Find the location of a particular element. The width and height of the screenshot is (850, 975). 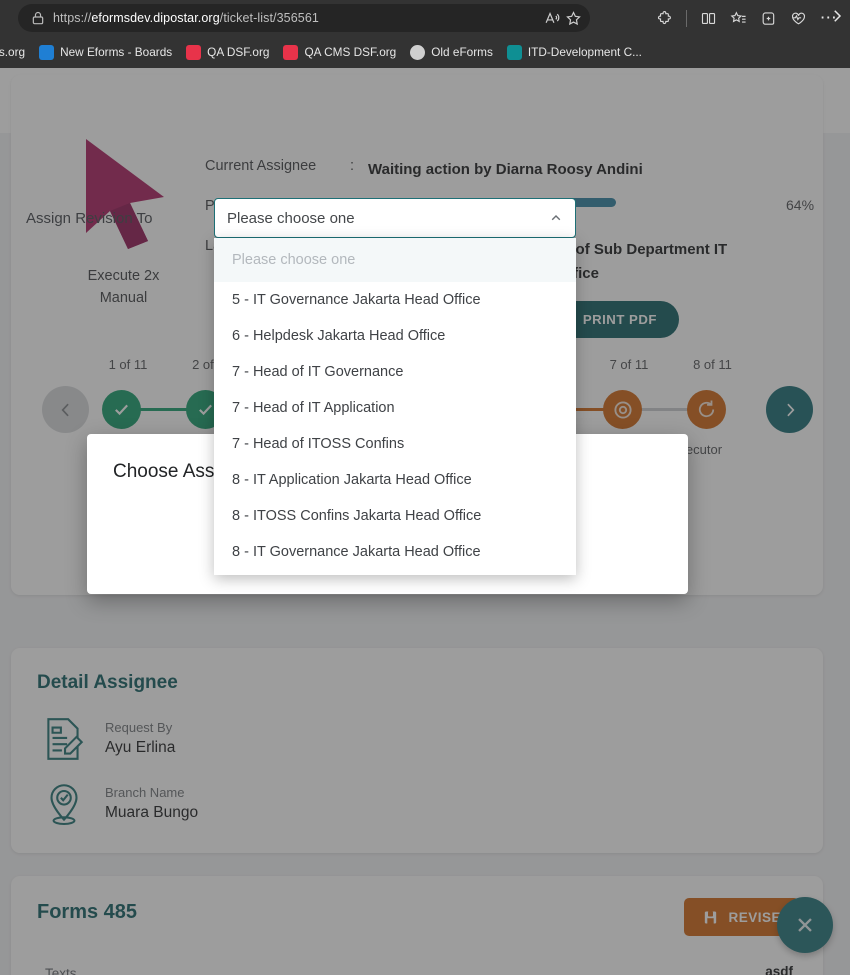

bookmark-label: QA CMS DSF.org is located at coordinates (350, 52).